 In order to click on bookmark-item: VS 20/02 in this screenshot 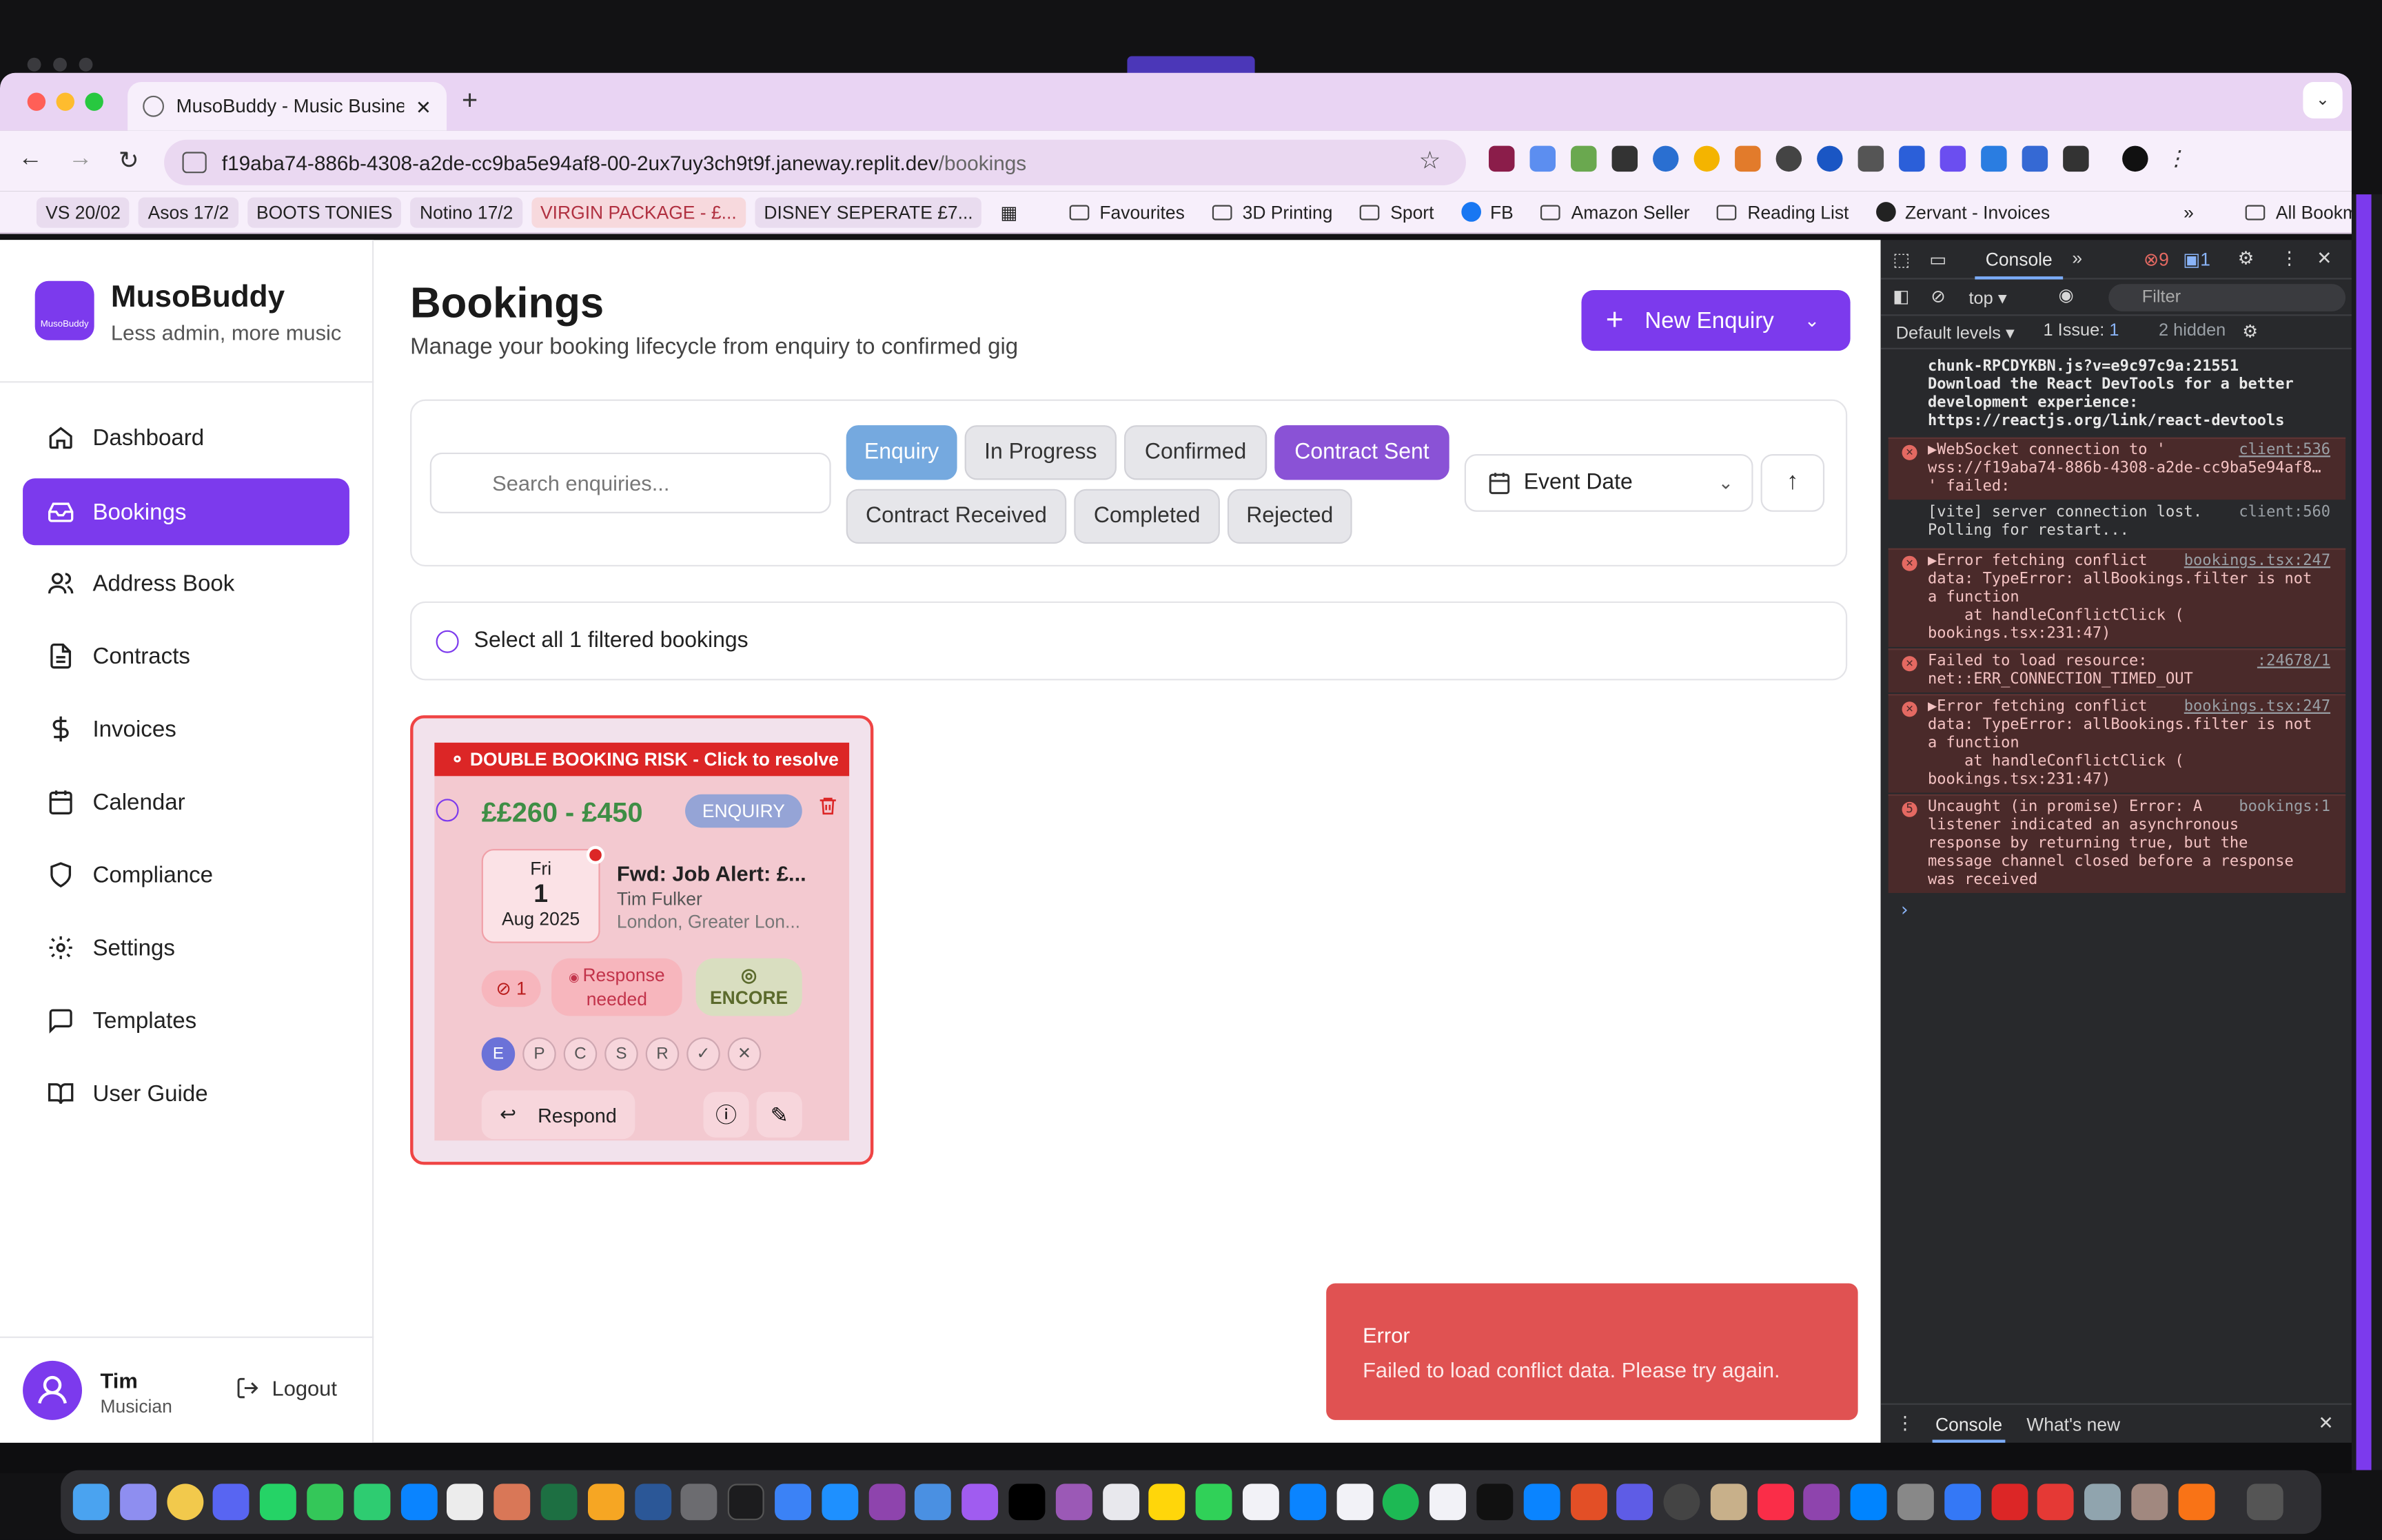, I will do `click(83, 211)`.